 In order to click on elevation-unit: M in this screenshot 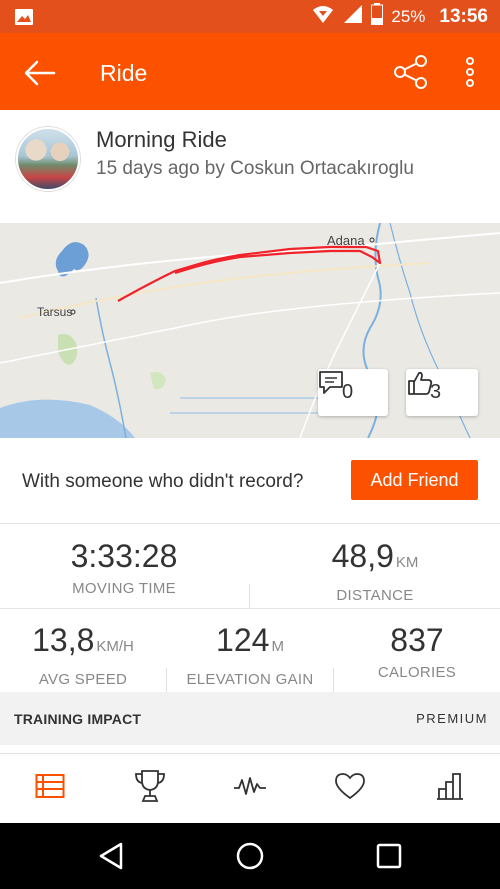, I will do `click(277, 646)`.